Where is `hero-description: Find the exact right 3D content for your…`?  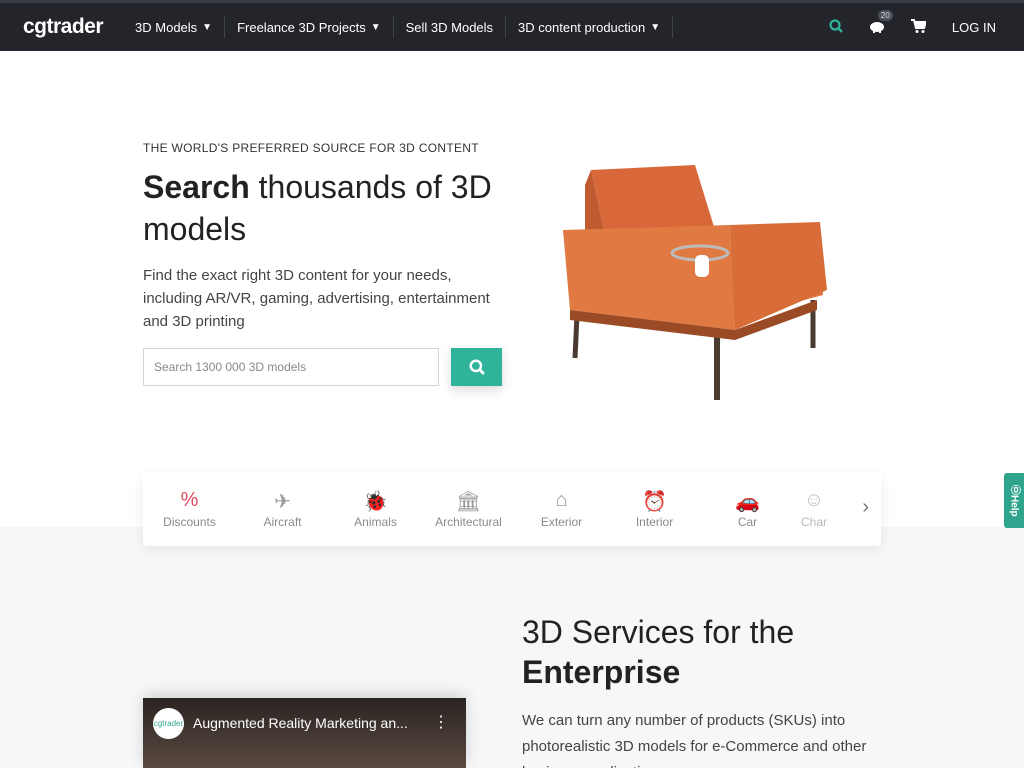
hero-description: Find the exact right 3D content for your… is located at coordinates (316, 298).